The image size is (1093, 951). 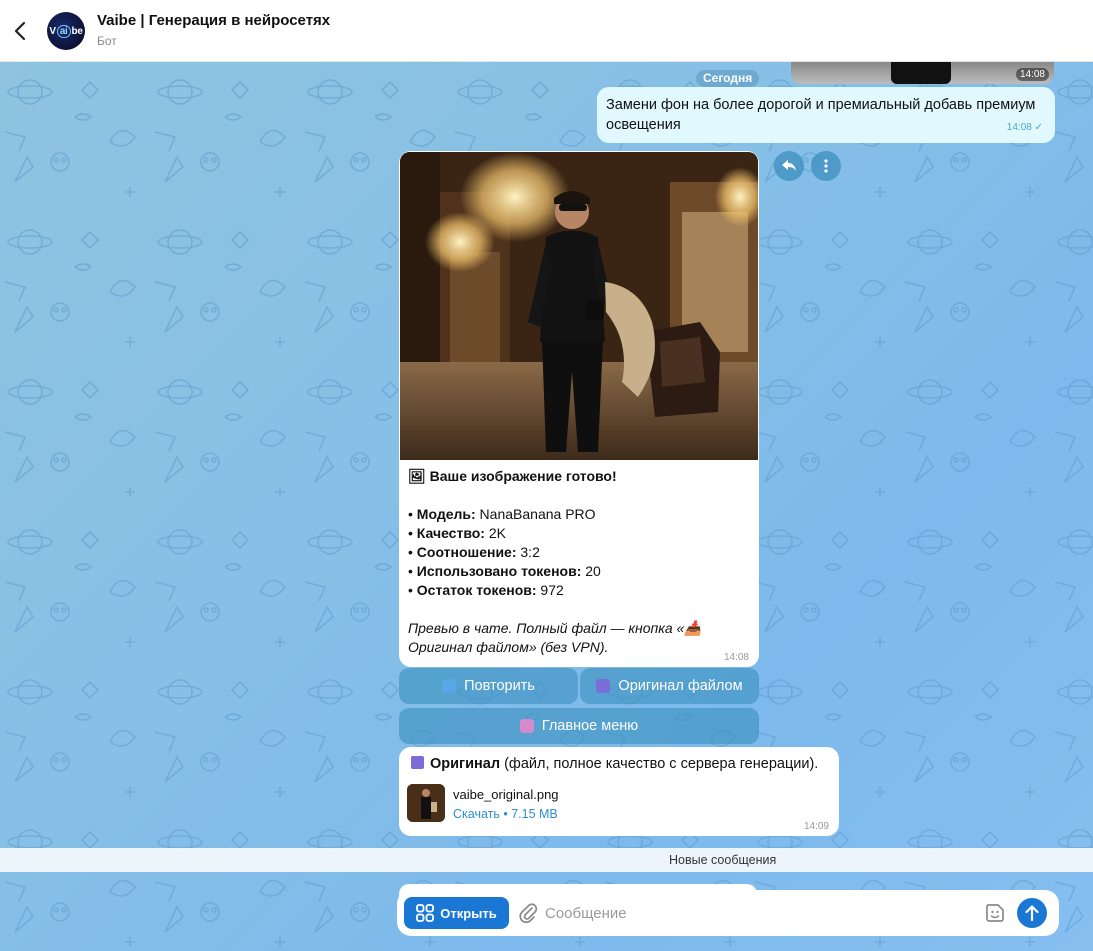 I want to click on generated-image-illustration, so click(x=579, y=306).